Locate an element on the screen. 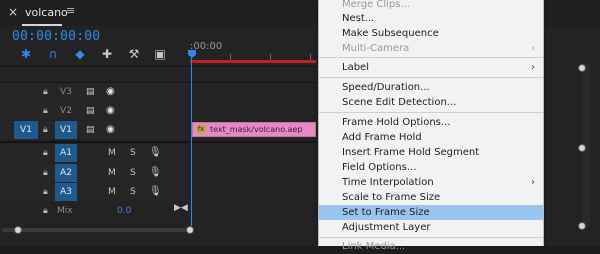 Image resolution: width=600 pixels, height=254 pixels. linked-selection-icon: ∩ is located at coordinates (53, 54).